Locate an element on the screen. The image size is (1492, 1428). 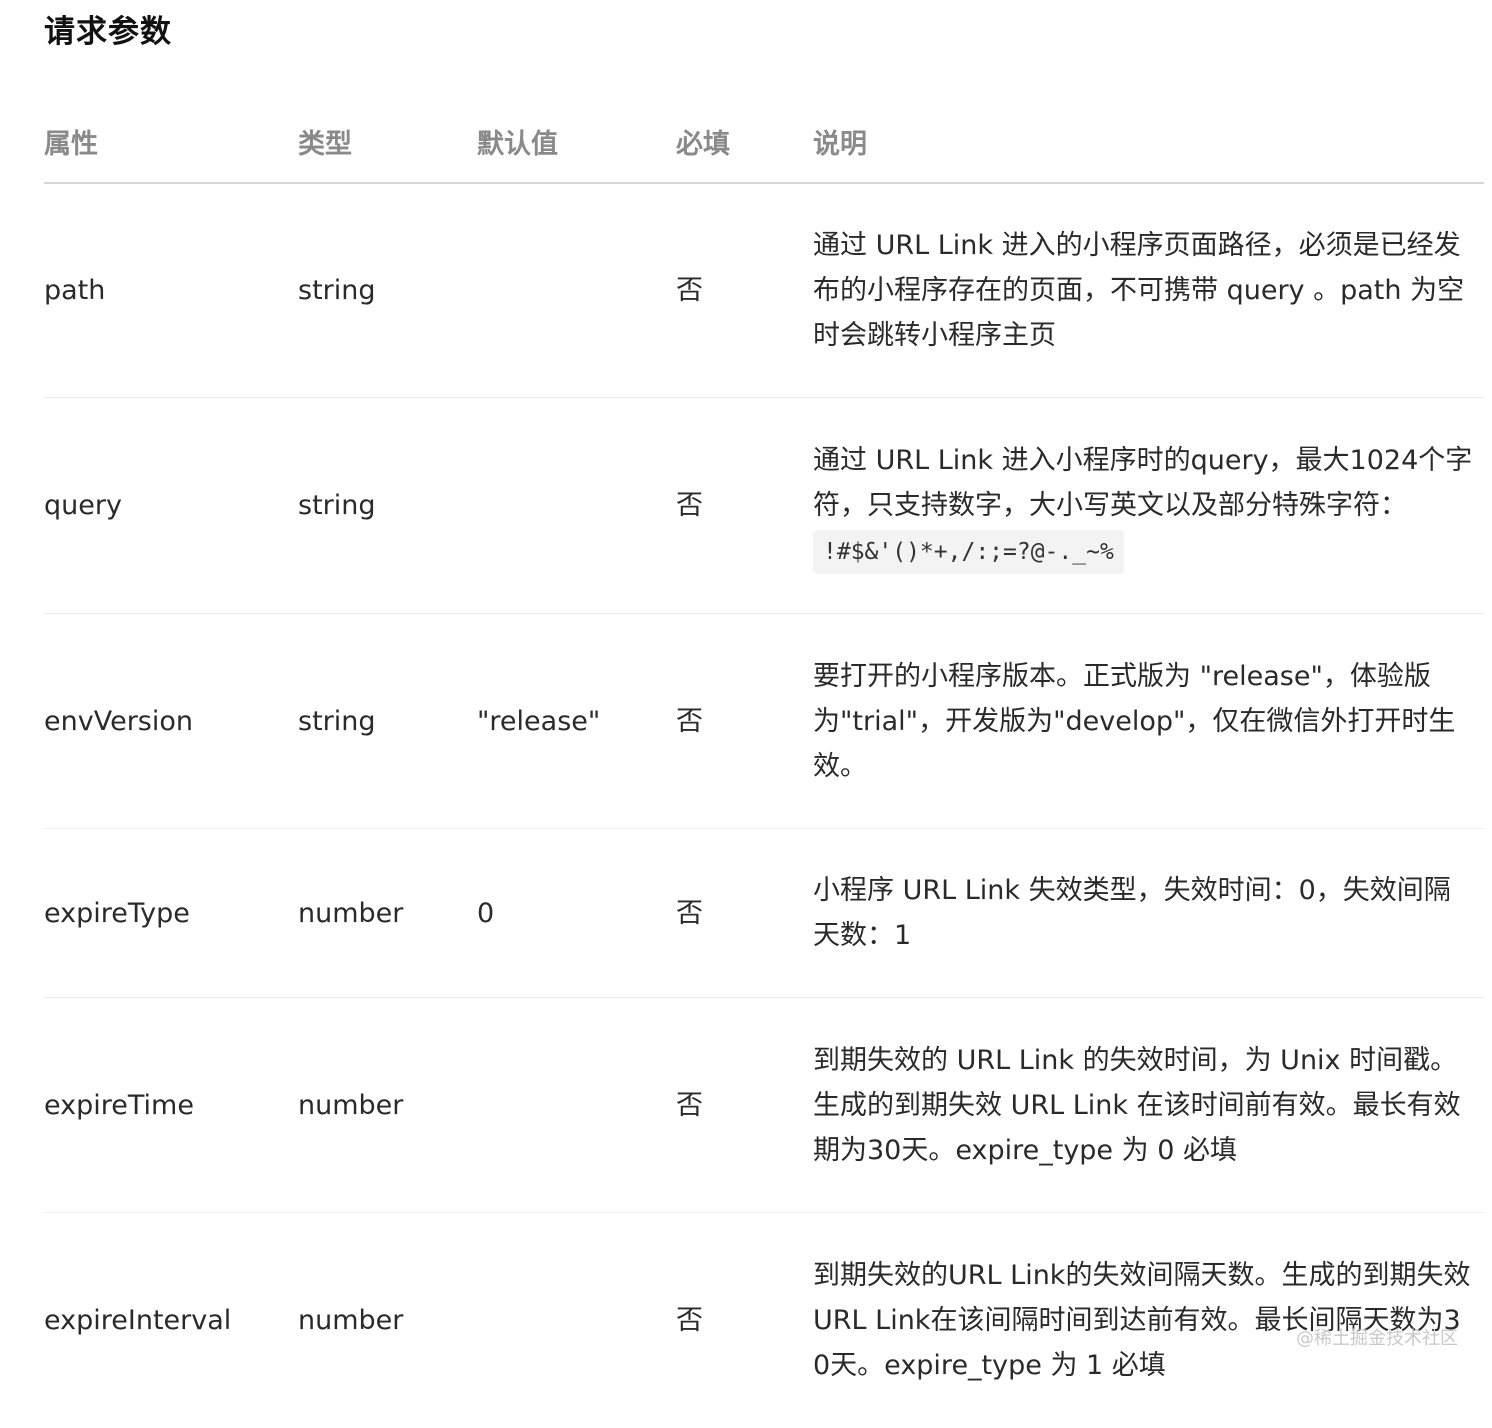
watermark: @稀土掘金技术社区 is located at coordinates (1377, 1337).